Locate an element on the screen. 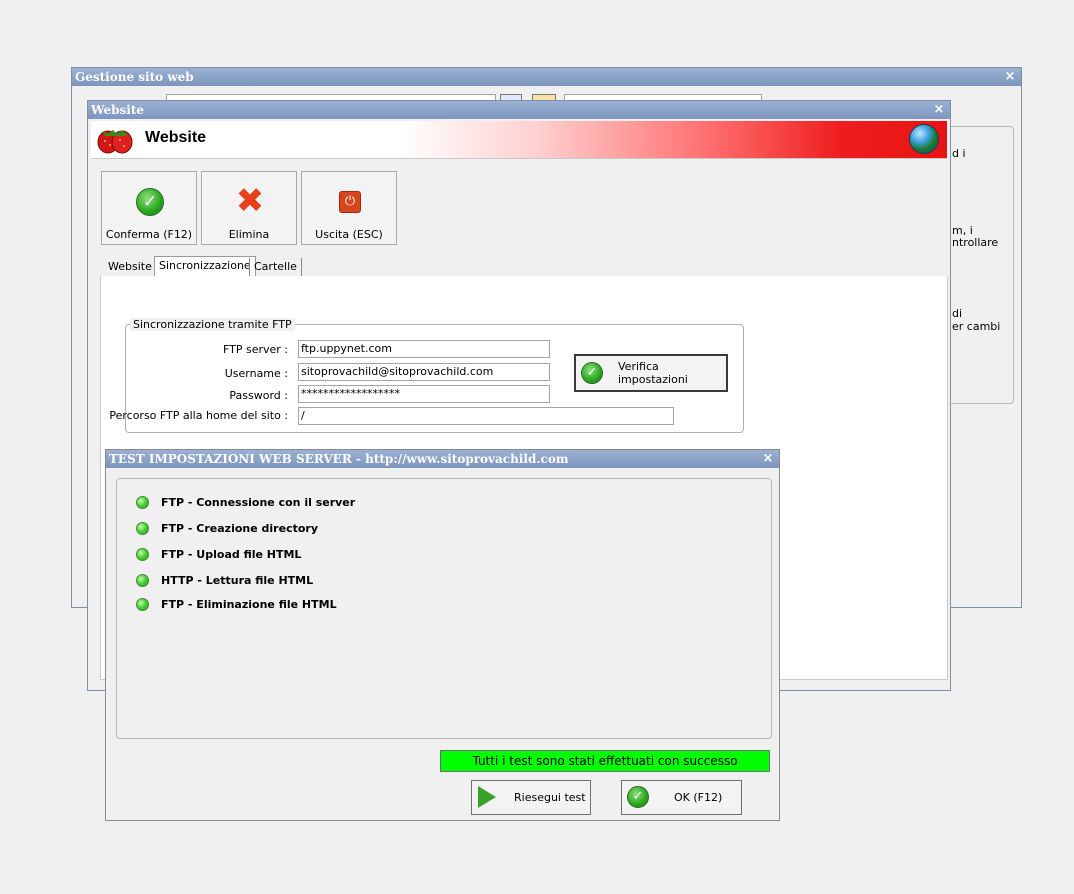  main-text-fragment-4: di is located at coordinates (957, 313).